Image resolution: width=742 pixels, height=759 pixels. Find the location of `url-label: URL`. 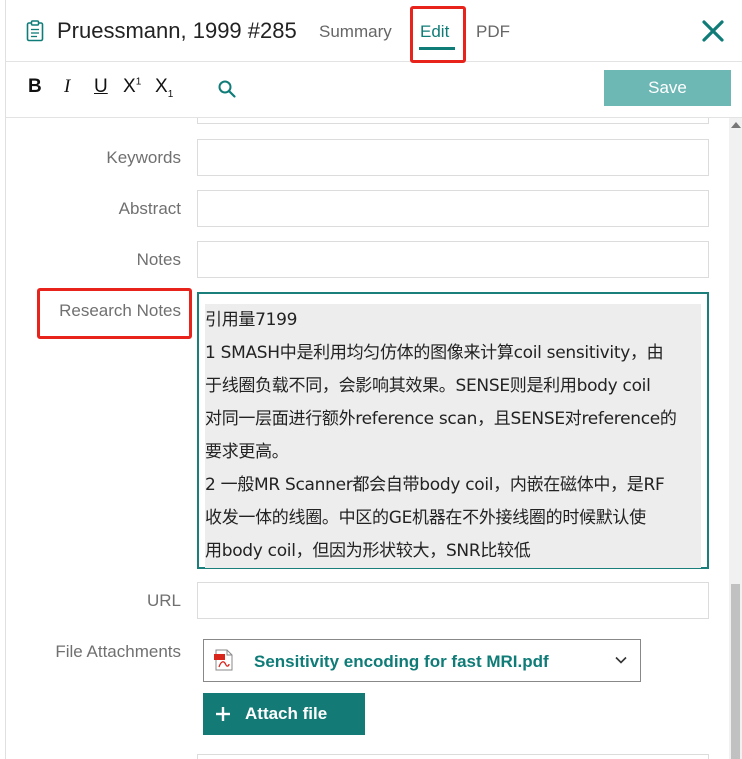

url-label: URL is located at coordinates (163, 600).